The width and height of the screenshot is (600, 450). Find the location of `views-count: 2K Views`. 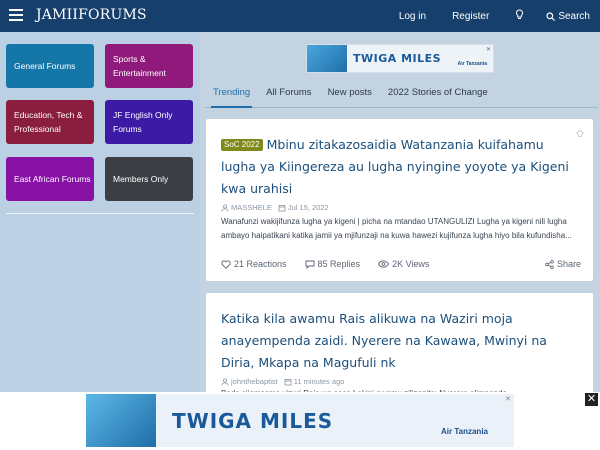

views-count: 2K Views is located at coordinates (411, 264).